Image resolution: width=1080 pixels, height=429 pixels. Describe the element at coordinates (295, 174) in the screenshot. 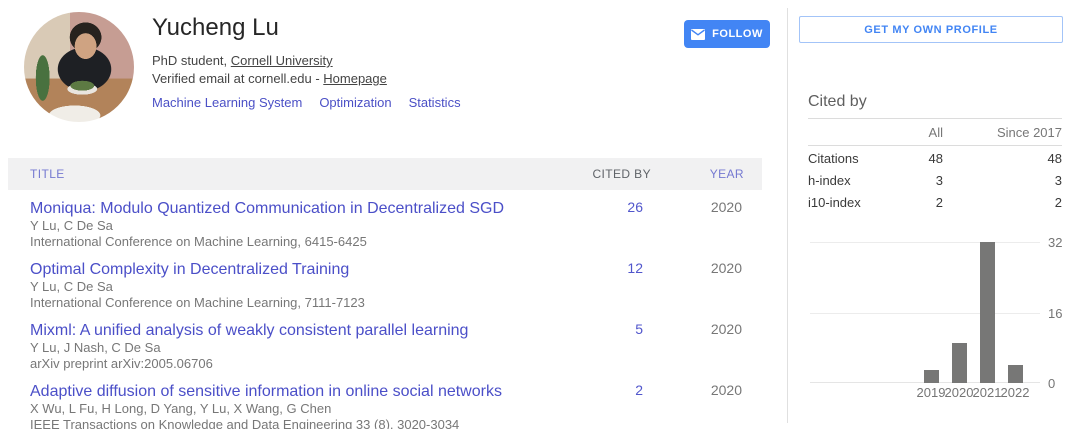

I see `sort-by-title: TITLE` at that location.